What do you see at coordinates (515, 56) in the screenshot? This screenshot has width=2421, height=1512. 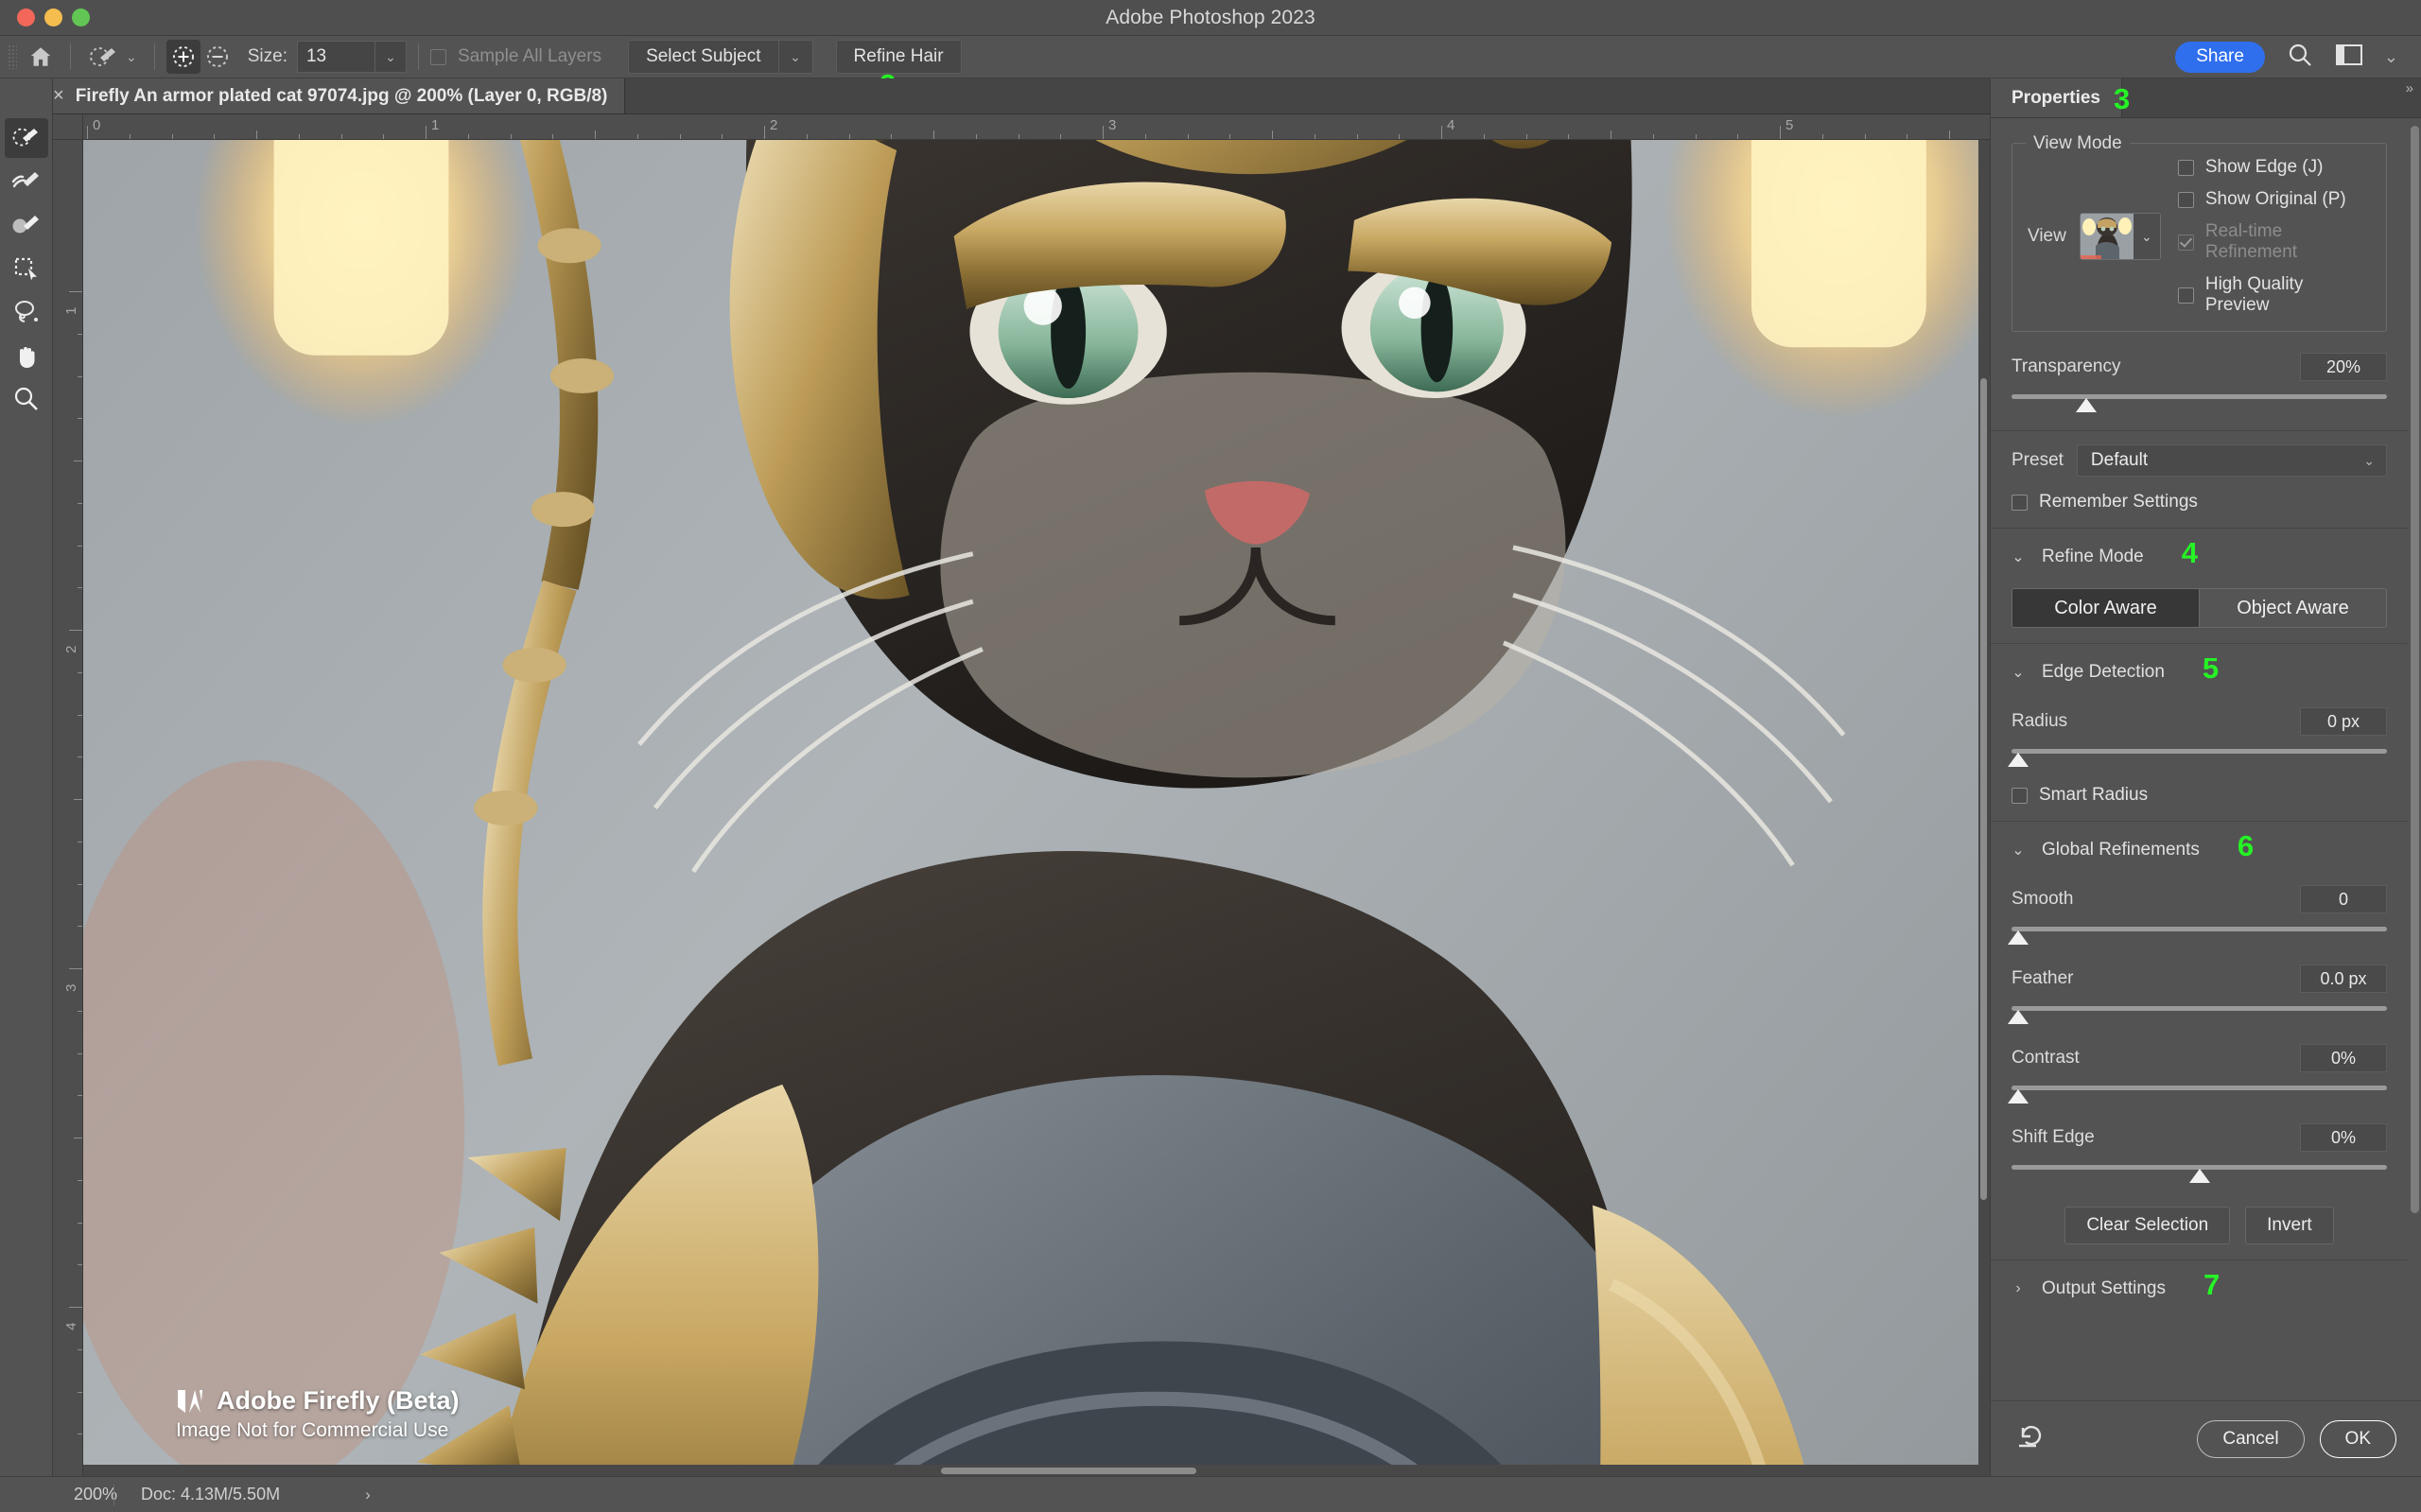 I see `sample-all-layers-control: Sample All Layers` at bounding box center [515, 56].